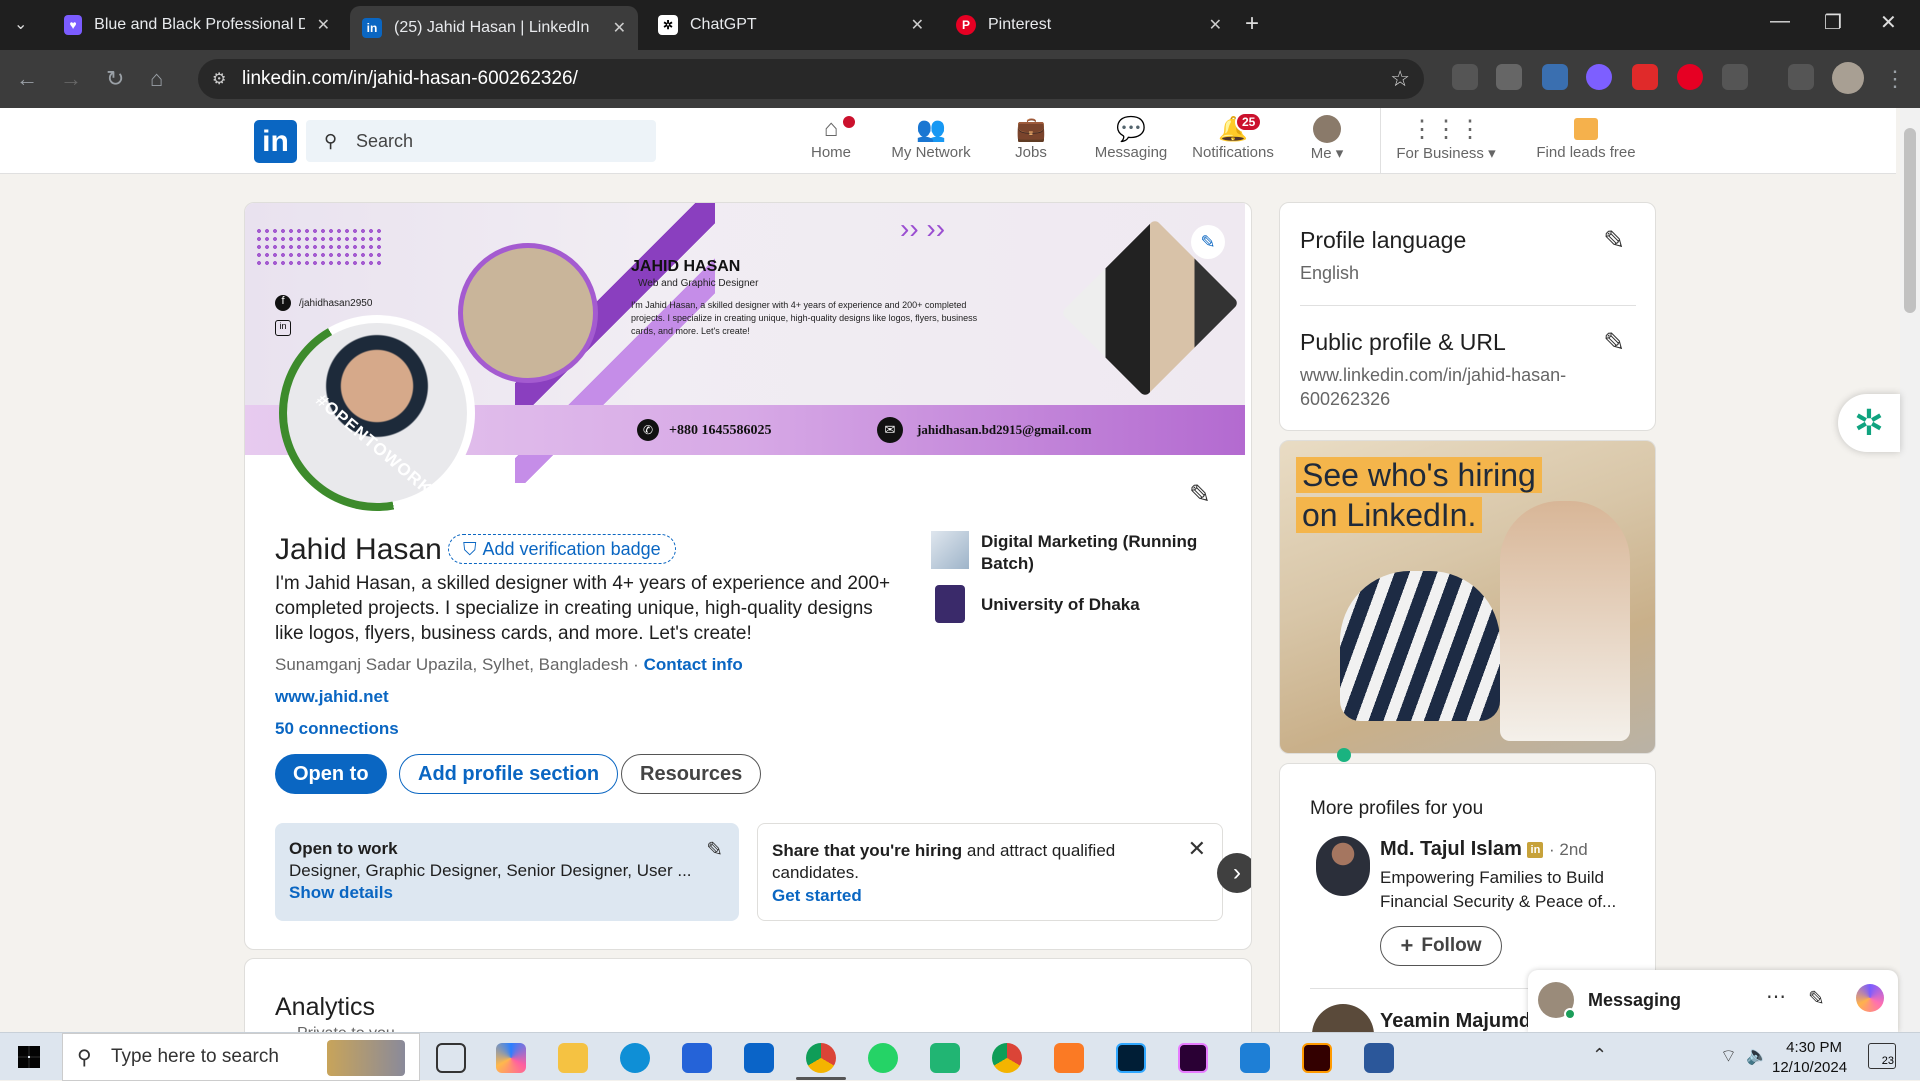 The image size is (1920, 1081). What do you see at coordinates (1234, 873) in the screenshot?
I see `carousel-next-button: ›` at bounding box center [1234, 873].